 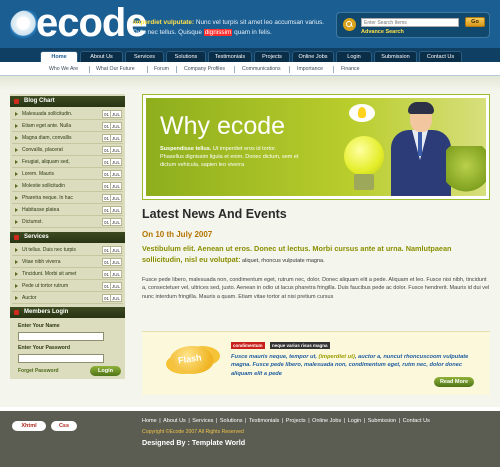 What do you see at coordinates (67, 262) in the screenshot?
I see `list-item: Vitae nibh viverra 01 JUL` at bounding box center [67, 262].